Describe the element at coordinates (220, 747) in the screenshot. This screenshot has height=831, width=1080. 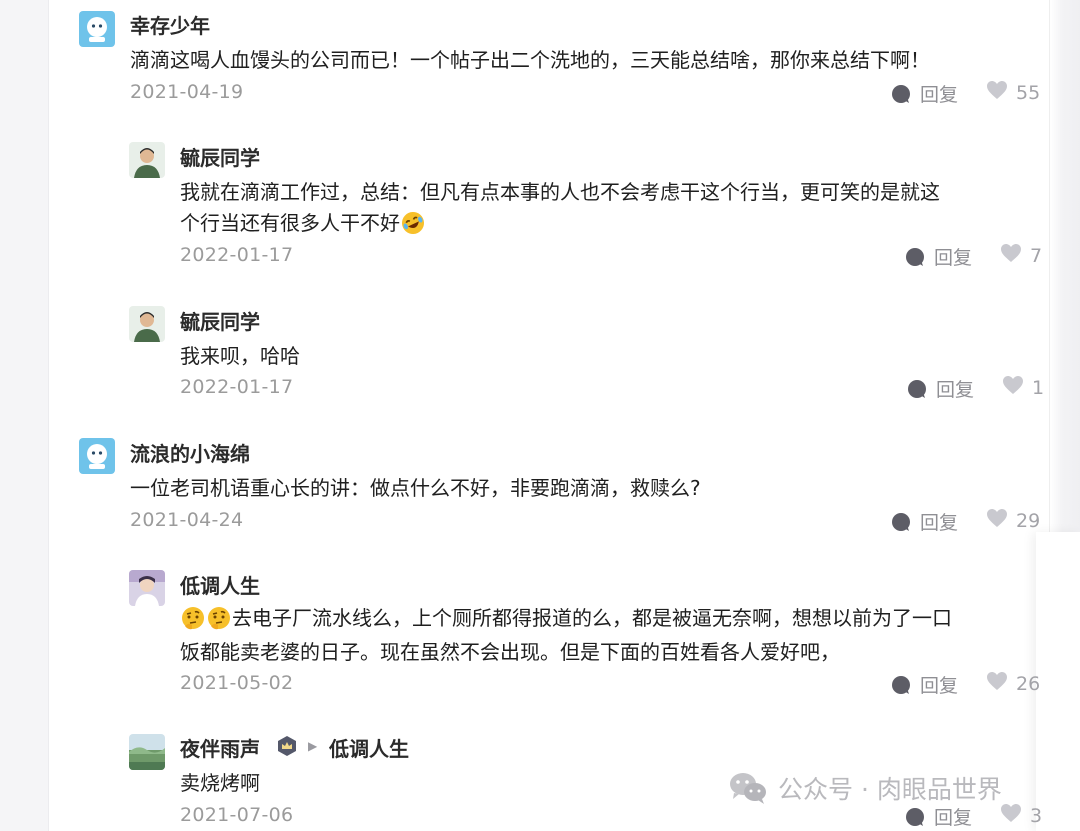
I see `reply-author: 夜伴雨声` at that location.